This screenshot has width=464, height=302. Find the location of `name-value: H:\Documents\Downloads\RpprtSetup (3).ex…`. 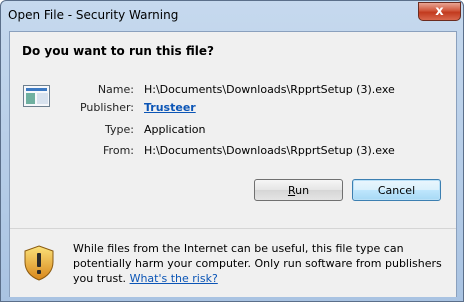

name-value: H:\Documents\Downloads\RpprtSetup (3).ex… is located at coordinates (269, 89).